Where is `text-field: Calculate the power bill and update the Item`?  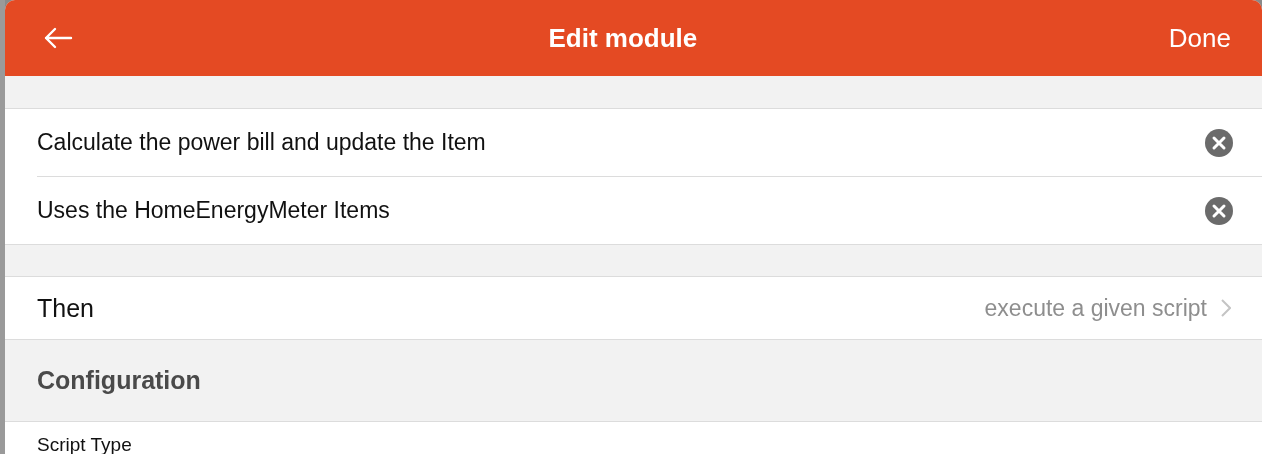 text-field: Calculate the power bill and update the Item is located at coordinates (621, 142).